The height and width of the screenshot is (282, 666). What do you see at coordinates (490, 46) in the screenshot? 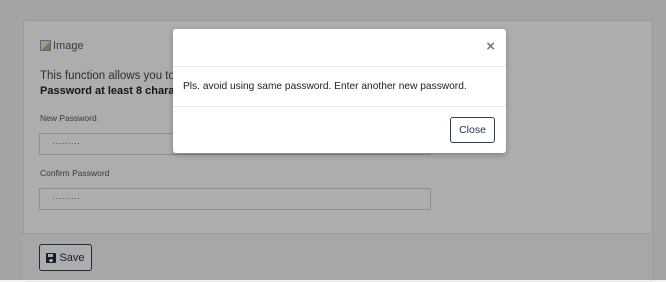
I see `close-icon: ×` at bounding box center [490, 46].